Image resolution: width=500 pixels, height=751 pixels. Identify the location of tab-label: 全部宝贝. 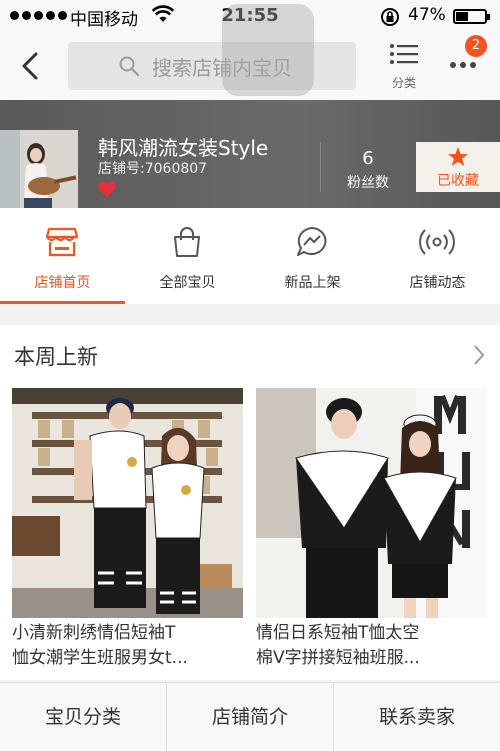
(187, 283).